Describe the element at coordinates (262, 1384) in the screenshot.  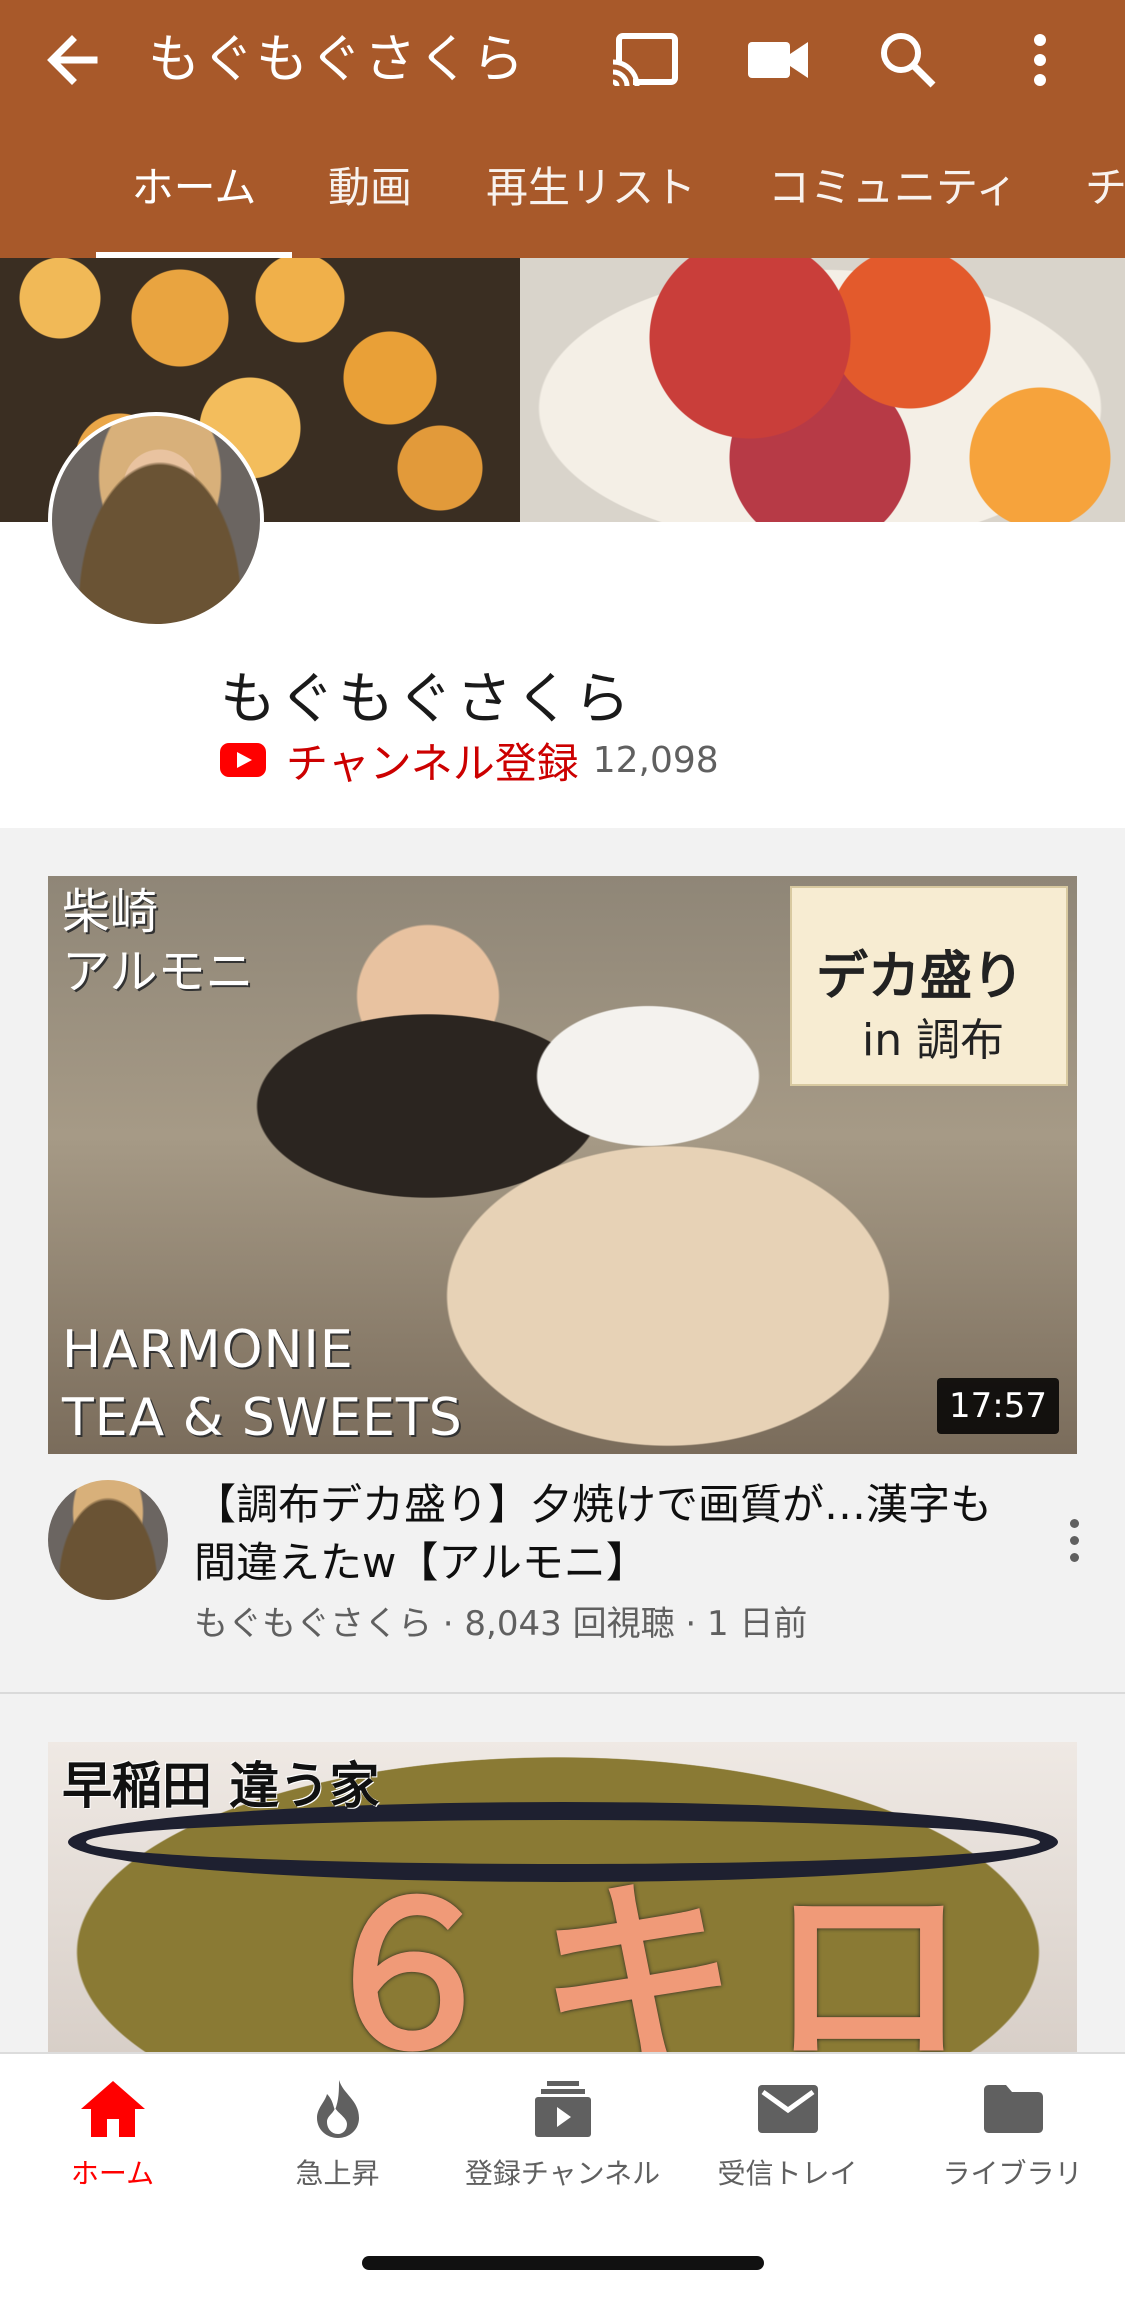
I see `thumbnail-caption-bottom: HARMONIE TEA & SWEETS` at that location.